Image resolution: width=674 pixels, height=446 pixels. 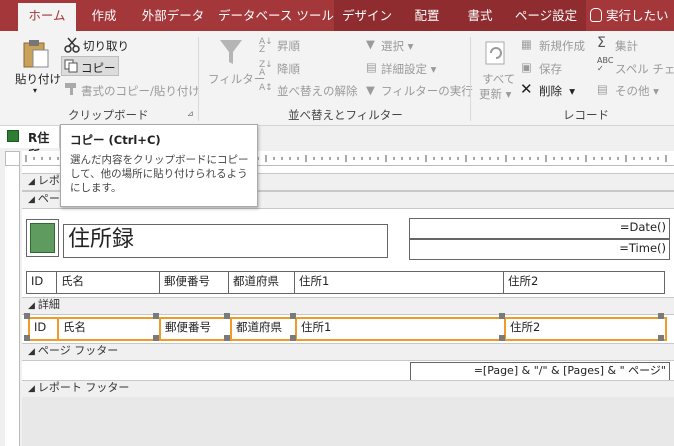 I want to click on new-record-icon: ▦, so click(x=526, y=44).